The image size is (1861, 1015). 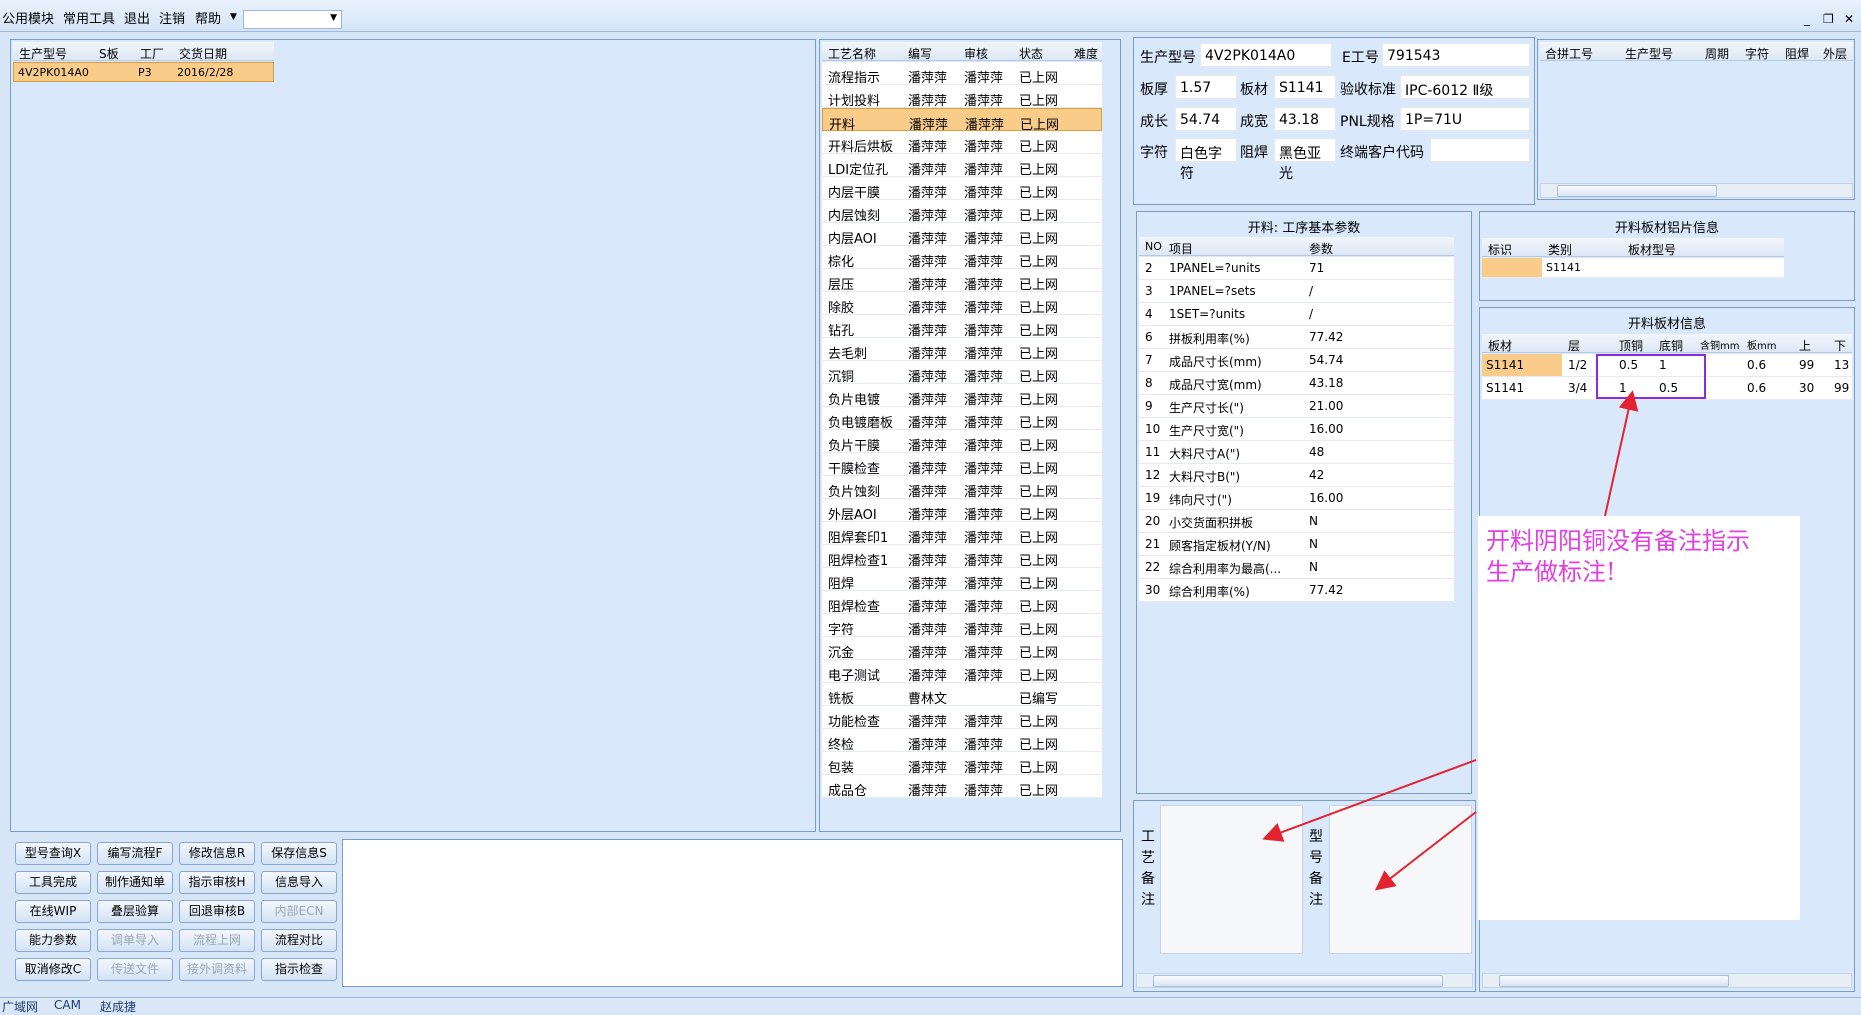 I want to click on action-button: 流程上网, so click(x=217, y=940).